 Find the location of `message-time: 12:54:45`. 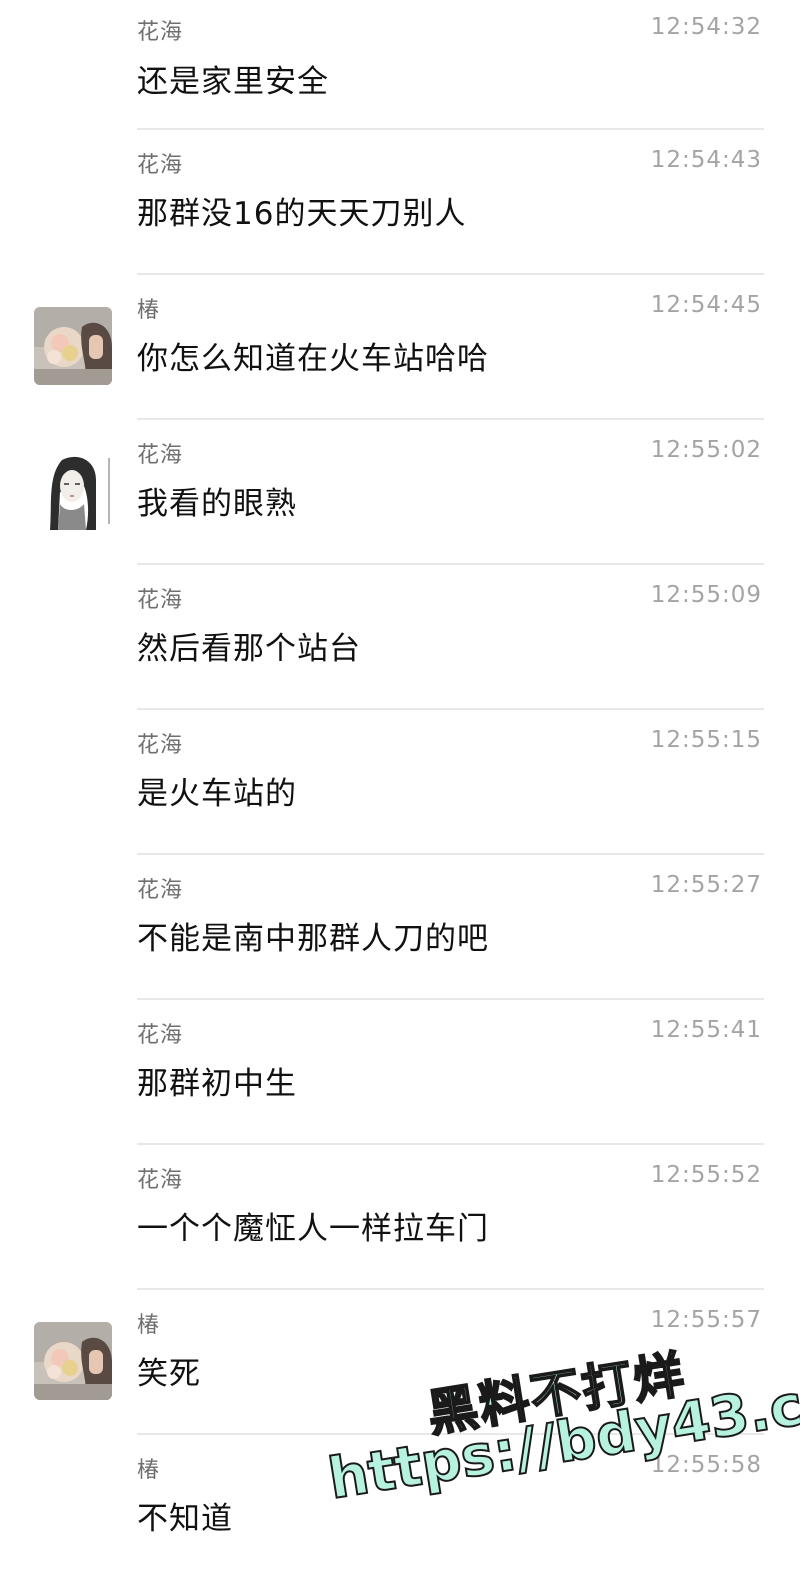

message-time: 12:54:45 is located at coordinates (706, 305).